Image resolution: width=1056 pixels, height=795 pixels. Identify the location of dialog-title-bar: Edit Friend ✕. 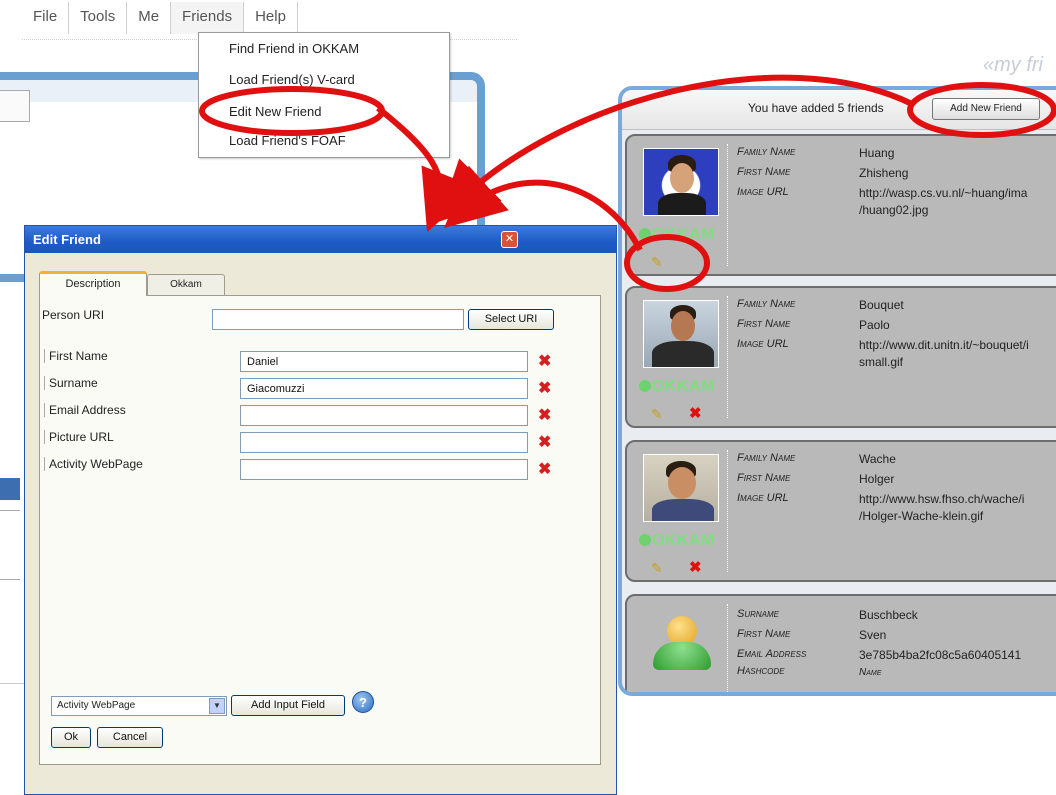
(320, 239).